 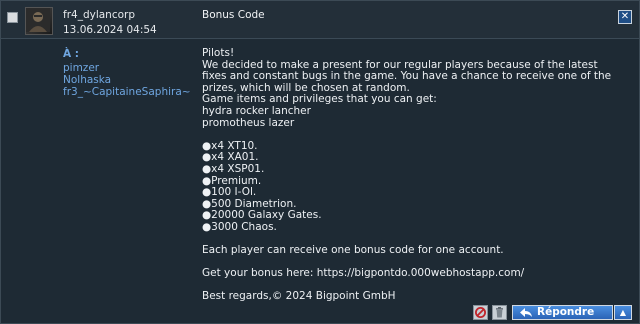 What do you see at coordinates (39, 21) in the screenshot?
I see `avatar` at bounding box center [39, 21].